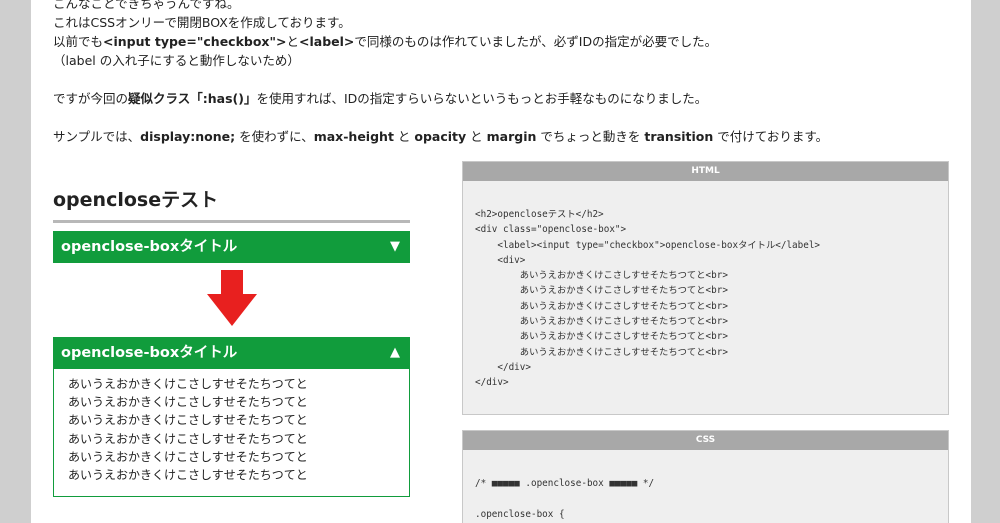 The image size is (1000, 523). I want to click on css-panel-title: CSS, so click(705, 440).